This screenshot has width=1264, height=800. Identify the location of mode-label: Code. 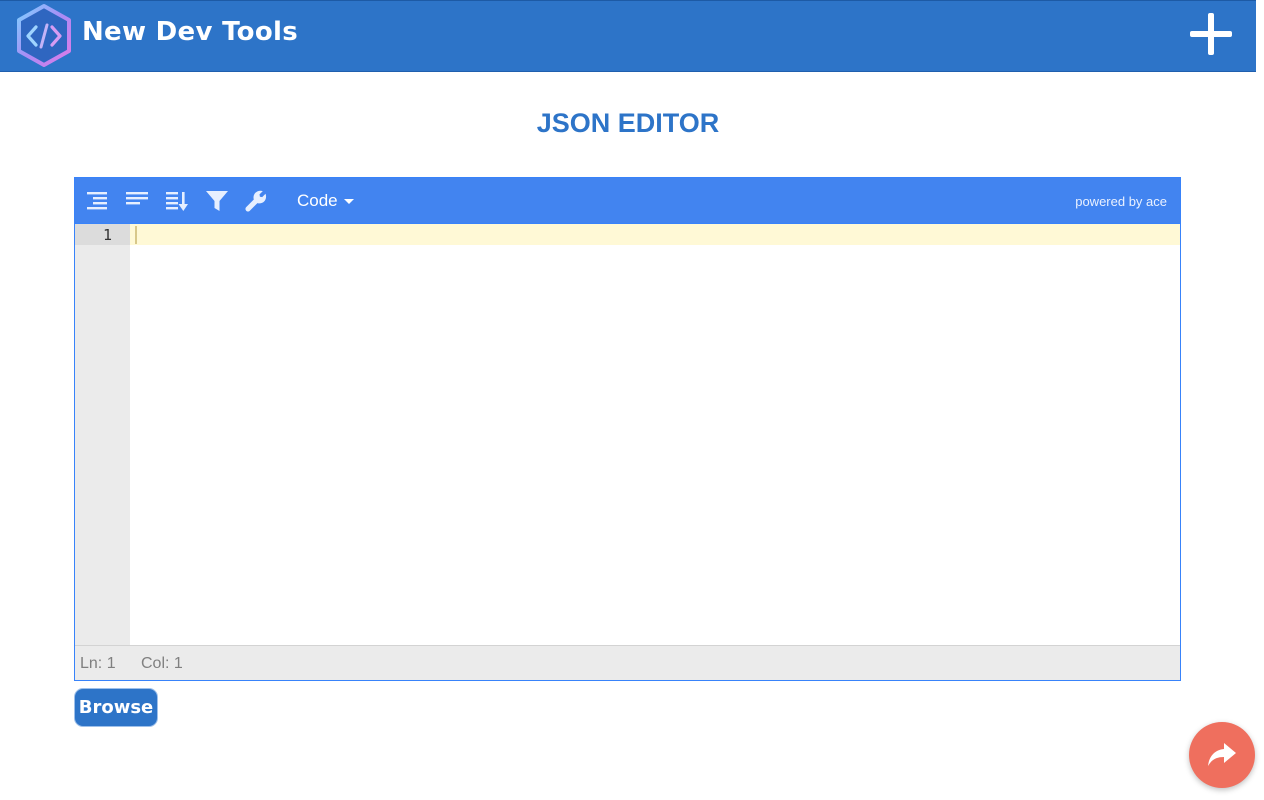
(317, 200).